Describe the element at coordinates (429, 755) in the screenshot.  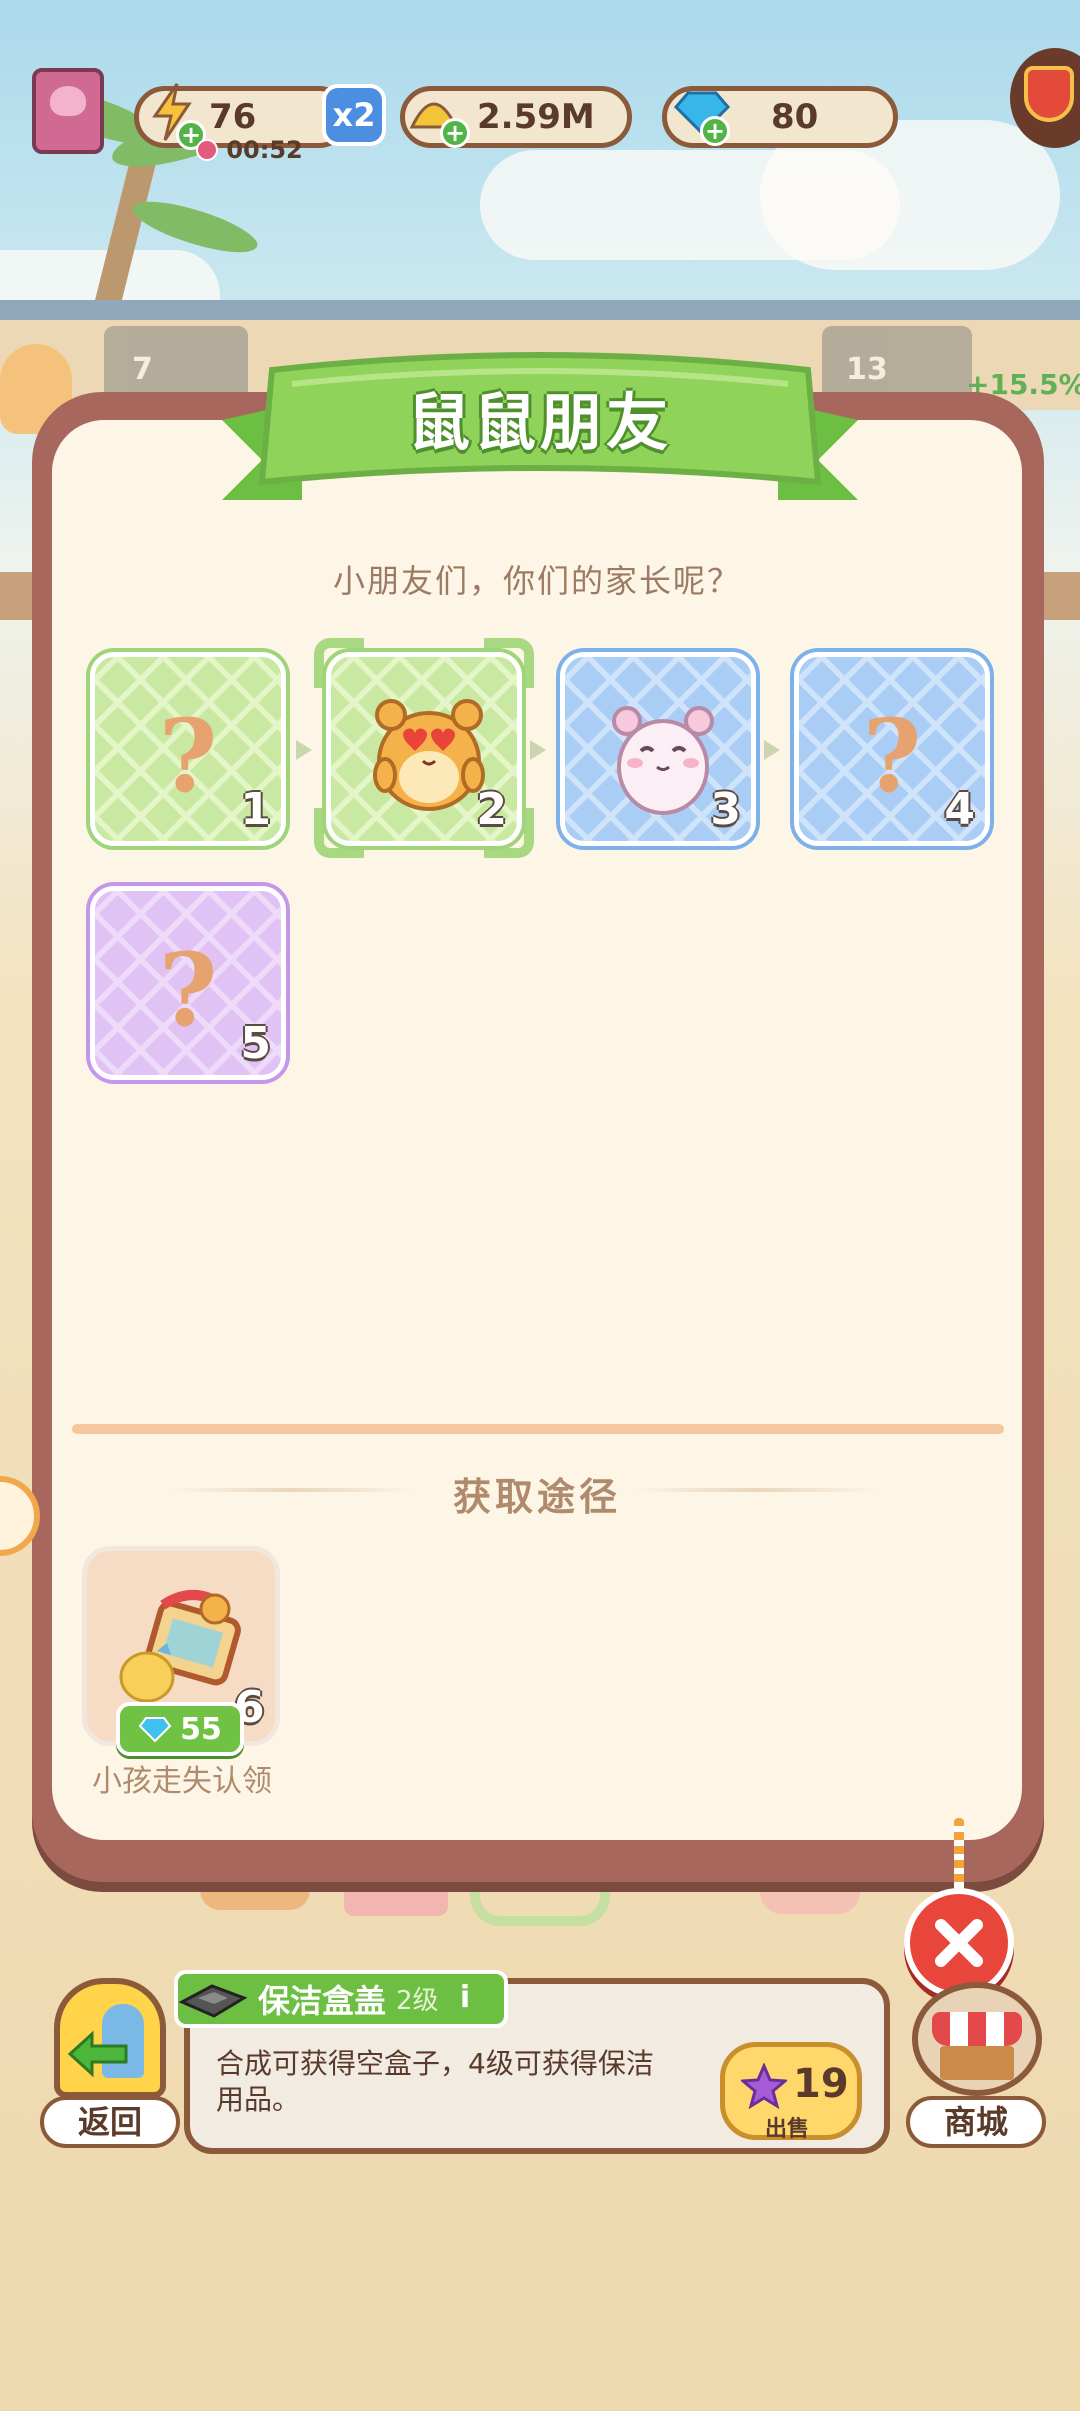
I see `orange-hamster-heart-eyes-icon` at that location.